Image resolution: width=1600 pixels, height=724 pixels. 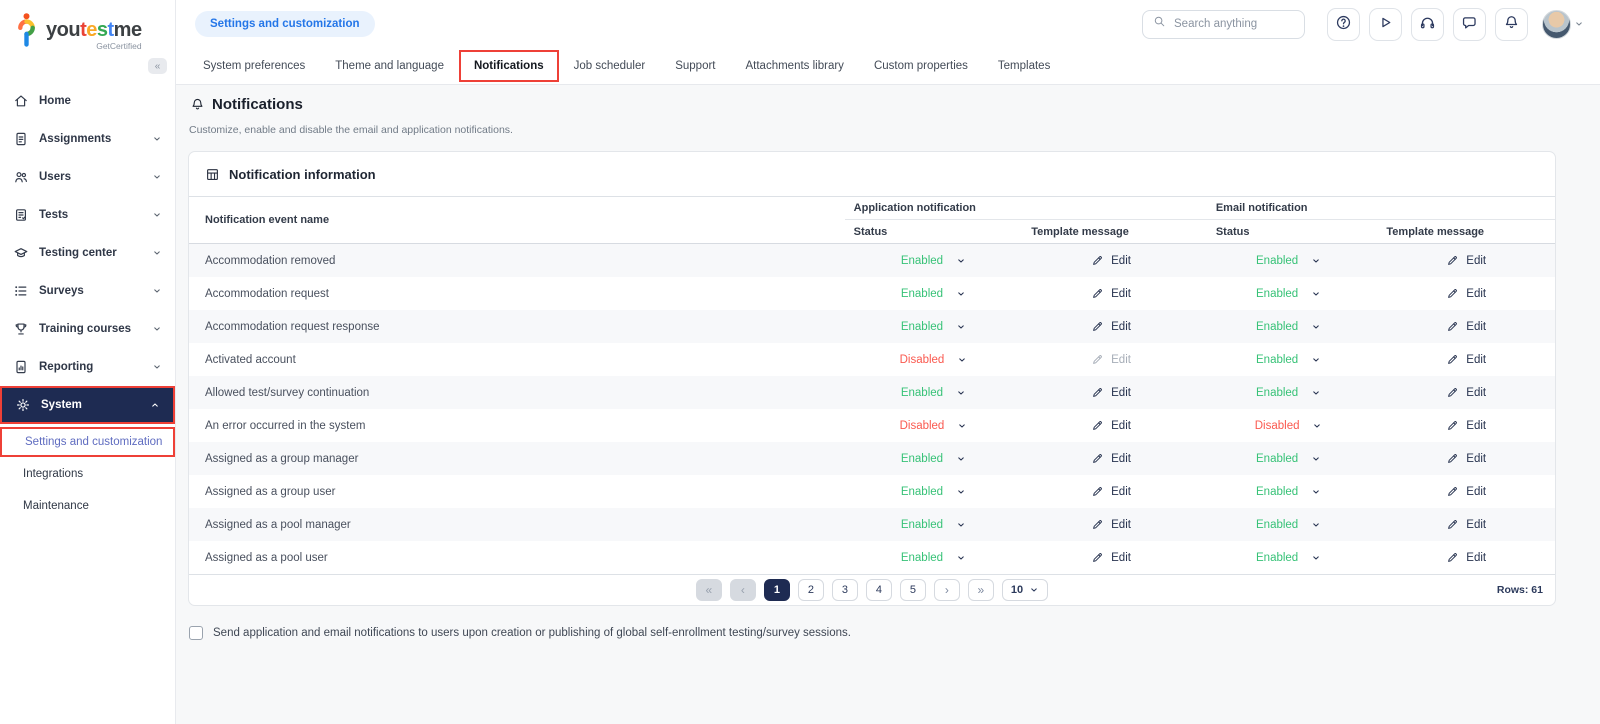 What do you see at coordinates (878, 590) in the screenshot?
I see `pagination-page-button-4: 4` at bounding box center [878, 590].